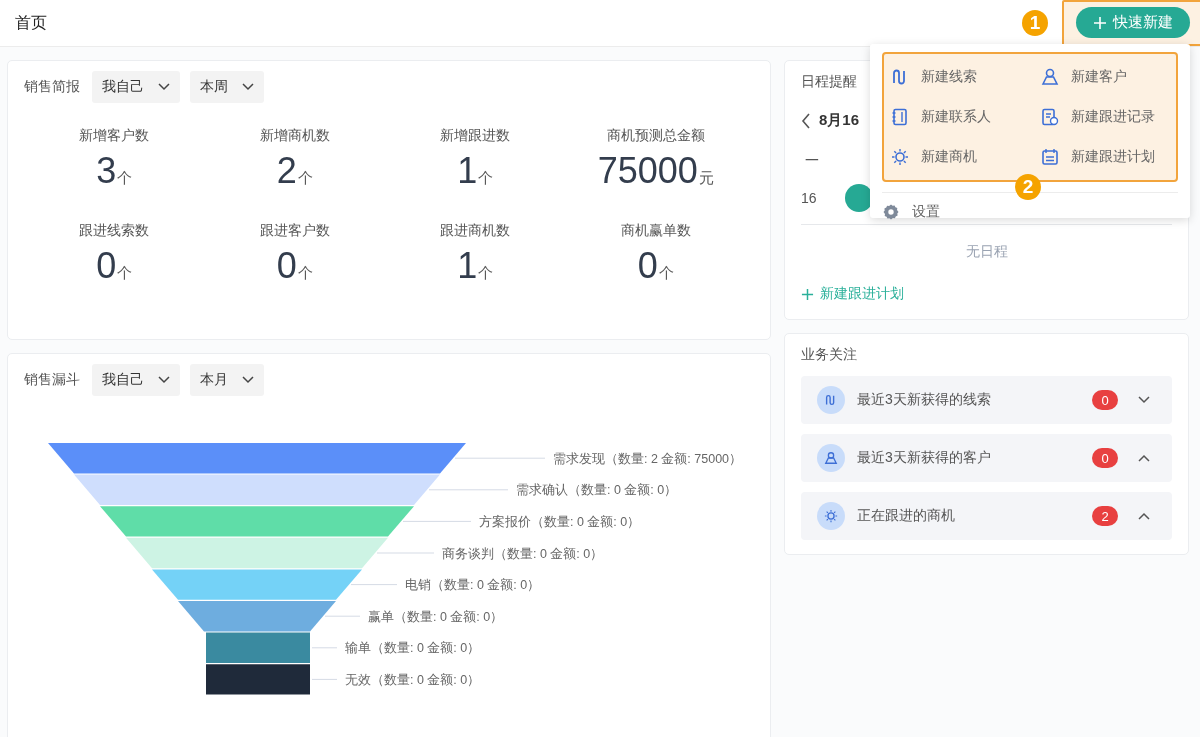 The height and width of the screenshot is (737, 1200). Describe the element at coordinates (906, 516) in the screenshot. I see `focus-label: 正在跟进的商机` at that location.